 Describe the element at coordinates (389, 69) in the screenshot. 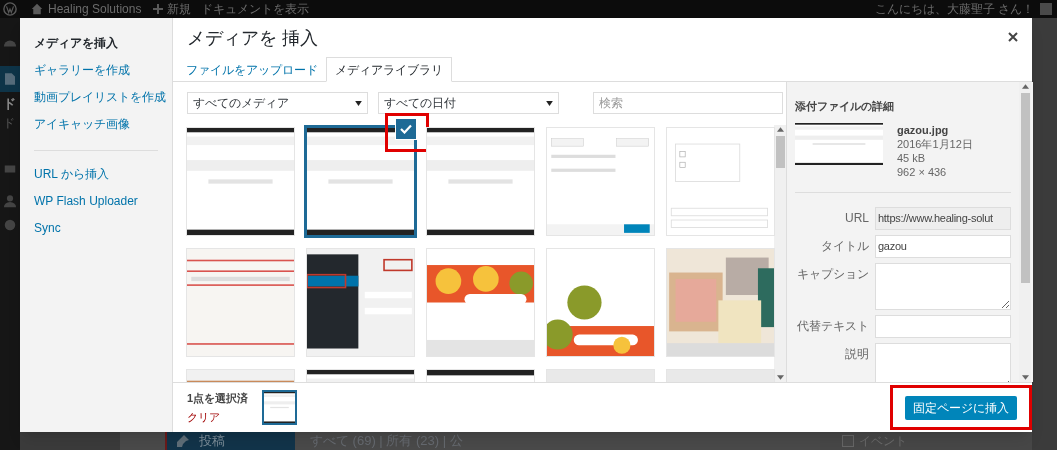

I see `tab: メディアライブラリ` at that location.